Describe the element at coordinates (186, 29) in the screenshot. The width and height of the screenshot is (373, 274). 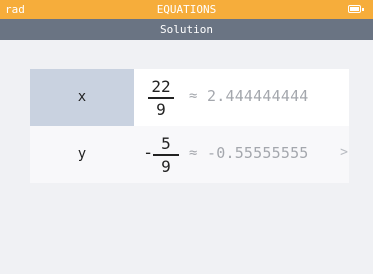
I see `page-title: Solution` at that location.